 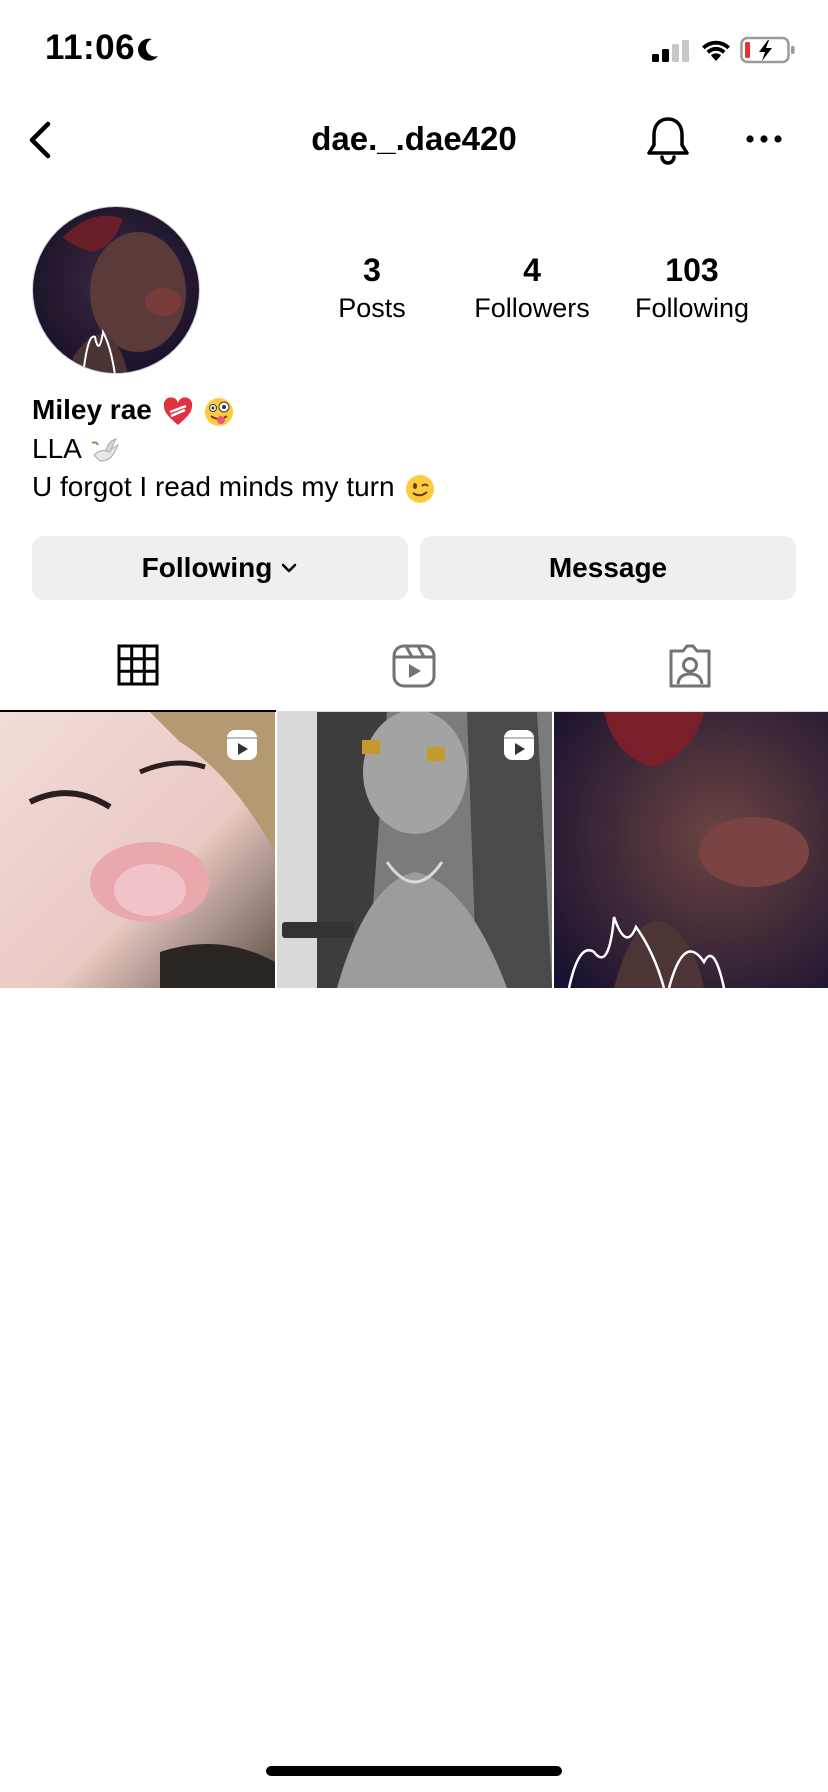 I want to click on following-count: 103, so click(x=692, y=270).